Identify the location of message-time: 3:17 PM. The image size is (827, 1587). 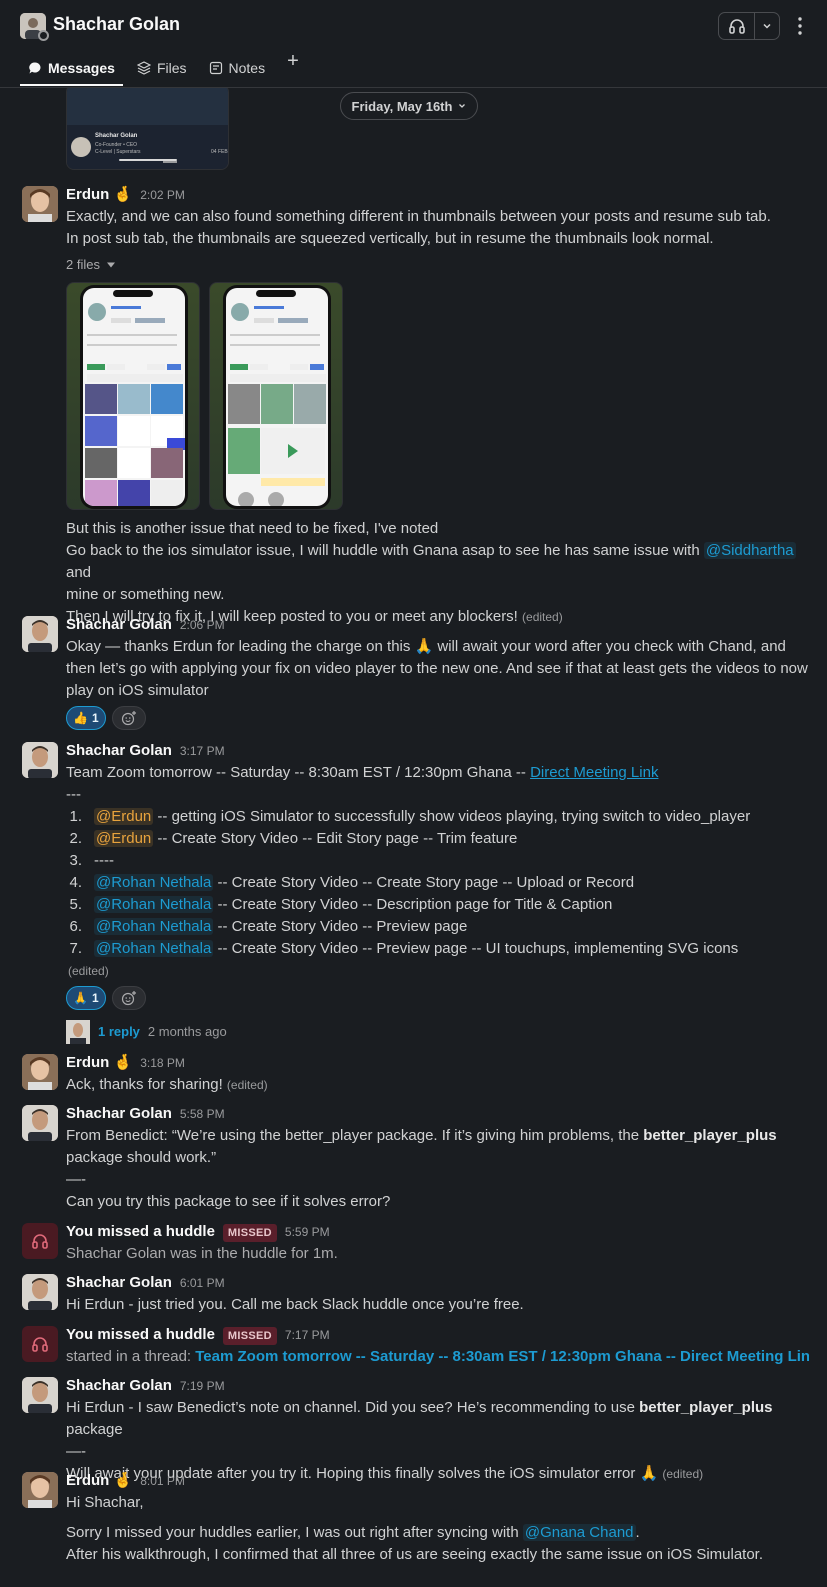
(202, 751).